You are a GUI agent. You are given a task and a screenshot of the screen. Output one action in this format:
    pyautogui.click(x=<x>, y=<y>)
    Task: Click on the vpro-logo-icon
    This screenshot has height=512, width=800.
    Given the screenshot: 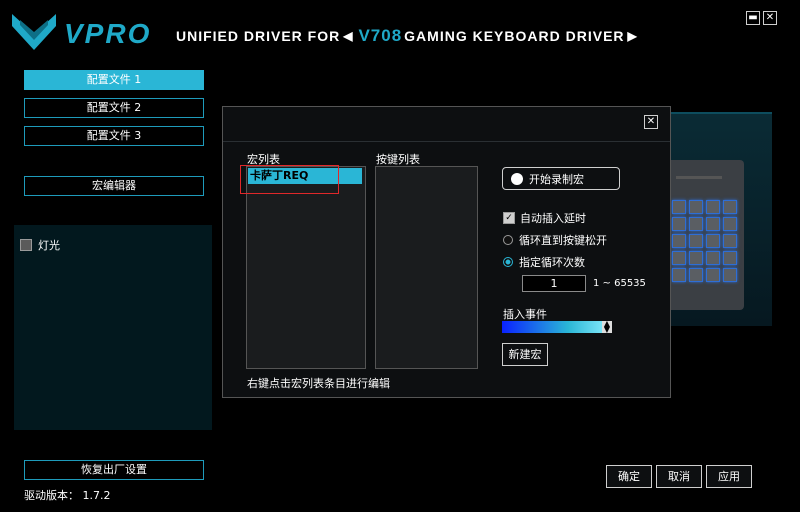 What is the action you would take?
    pyautogui.click(x=34, y=32)
    